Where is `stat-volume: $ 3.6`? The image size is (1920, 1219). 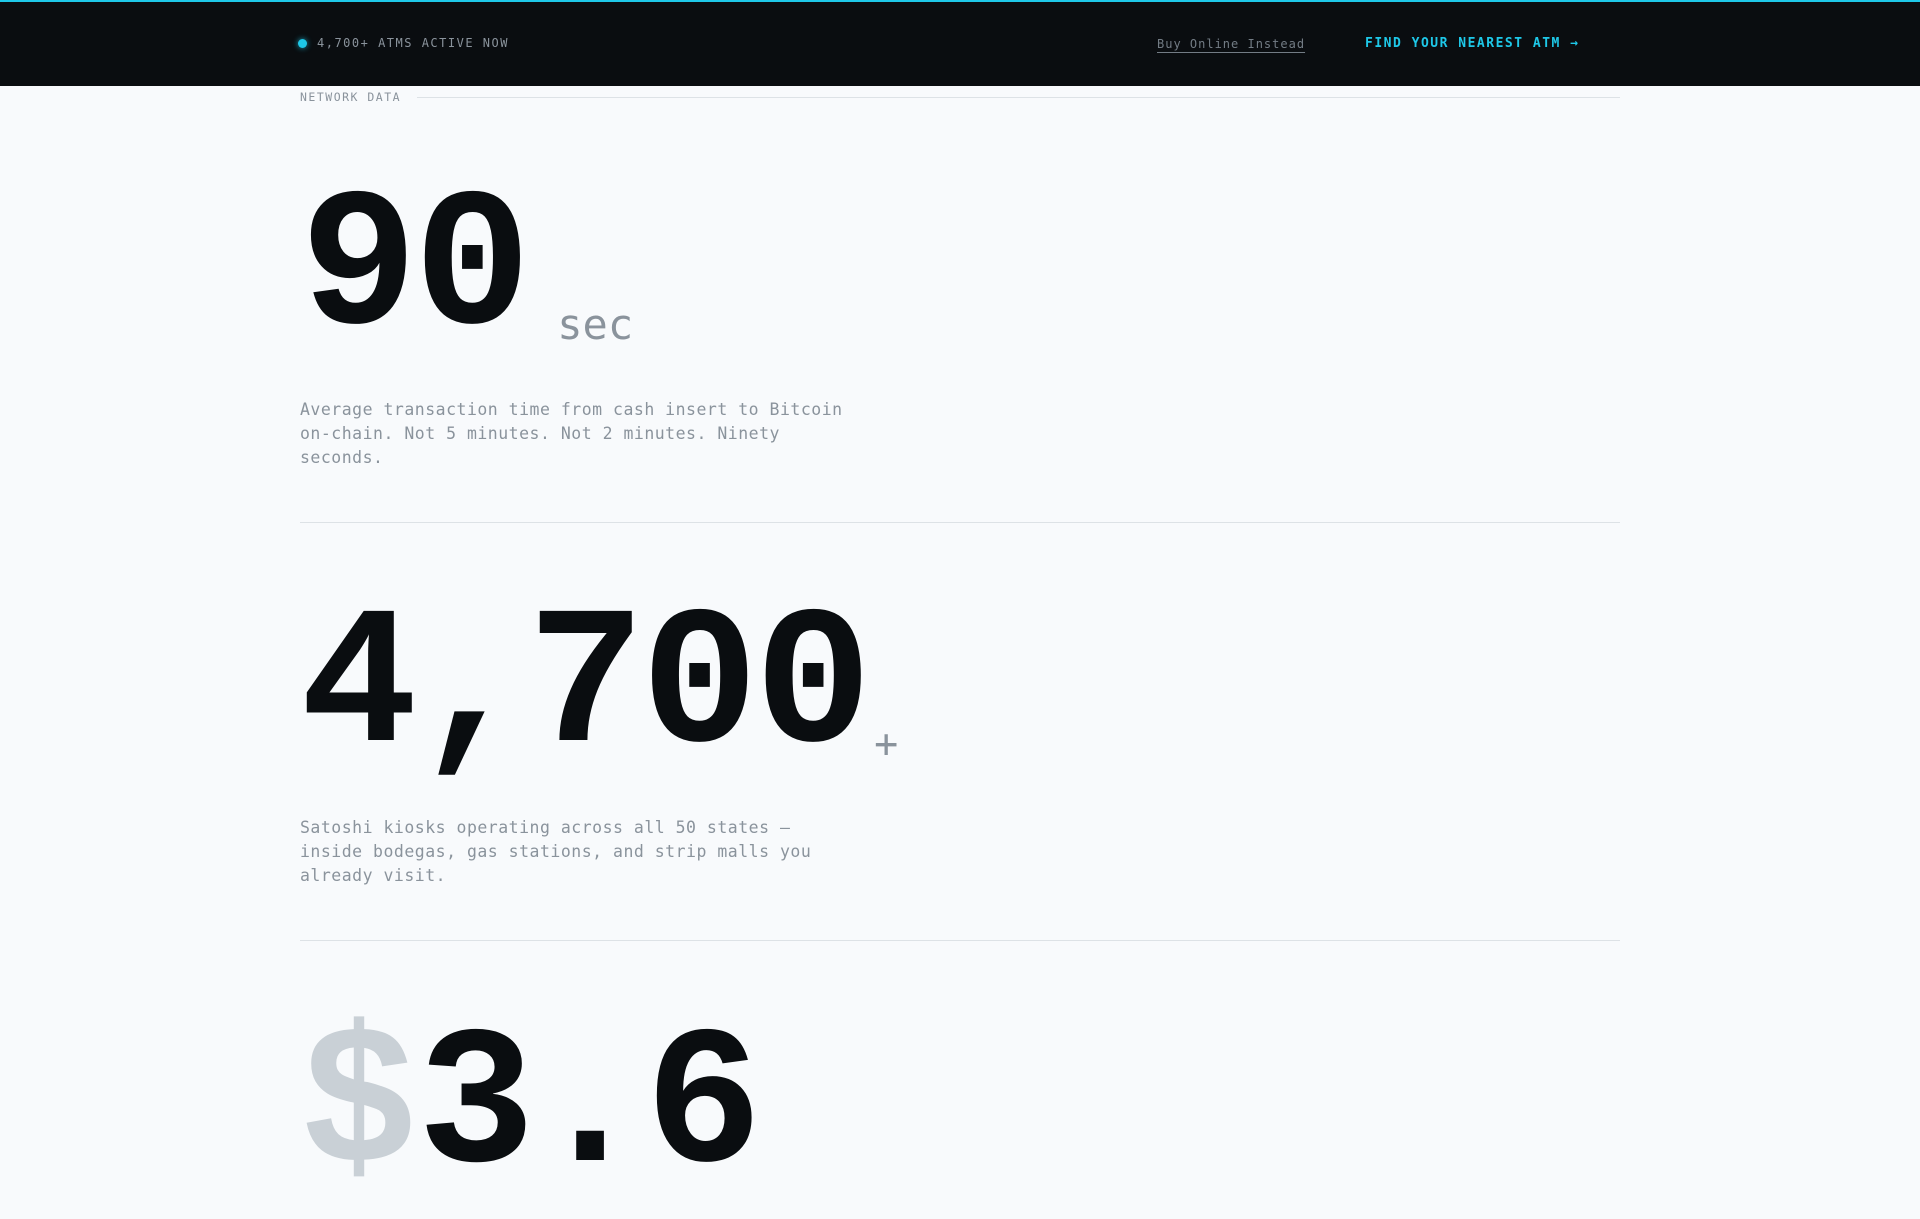
stat-volume: $ 3.6 is located at coordinates (960, 1108).